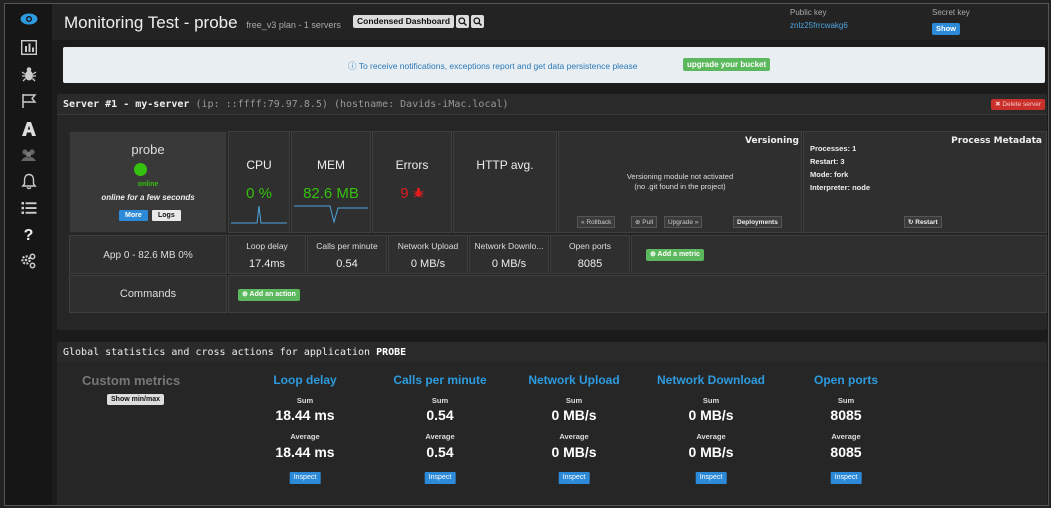 This screenshot has width=1051, height=508. Describe the element at coordinates (846, 415) in the screenshot. I see `sum-value: 8085` at that location.